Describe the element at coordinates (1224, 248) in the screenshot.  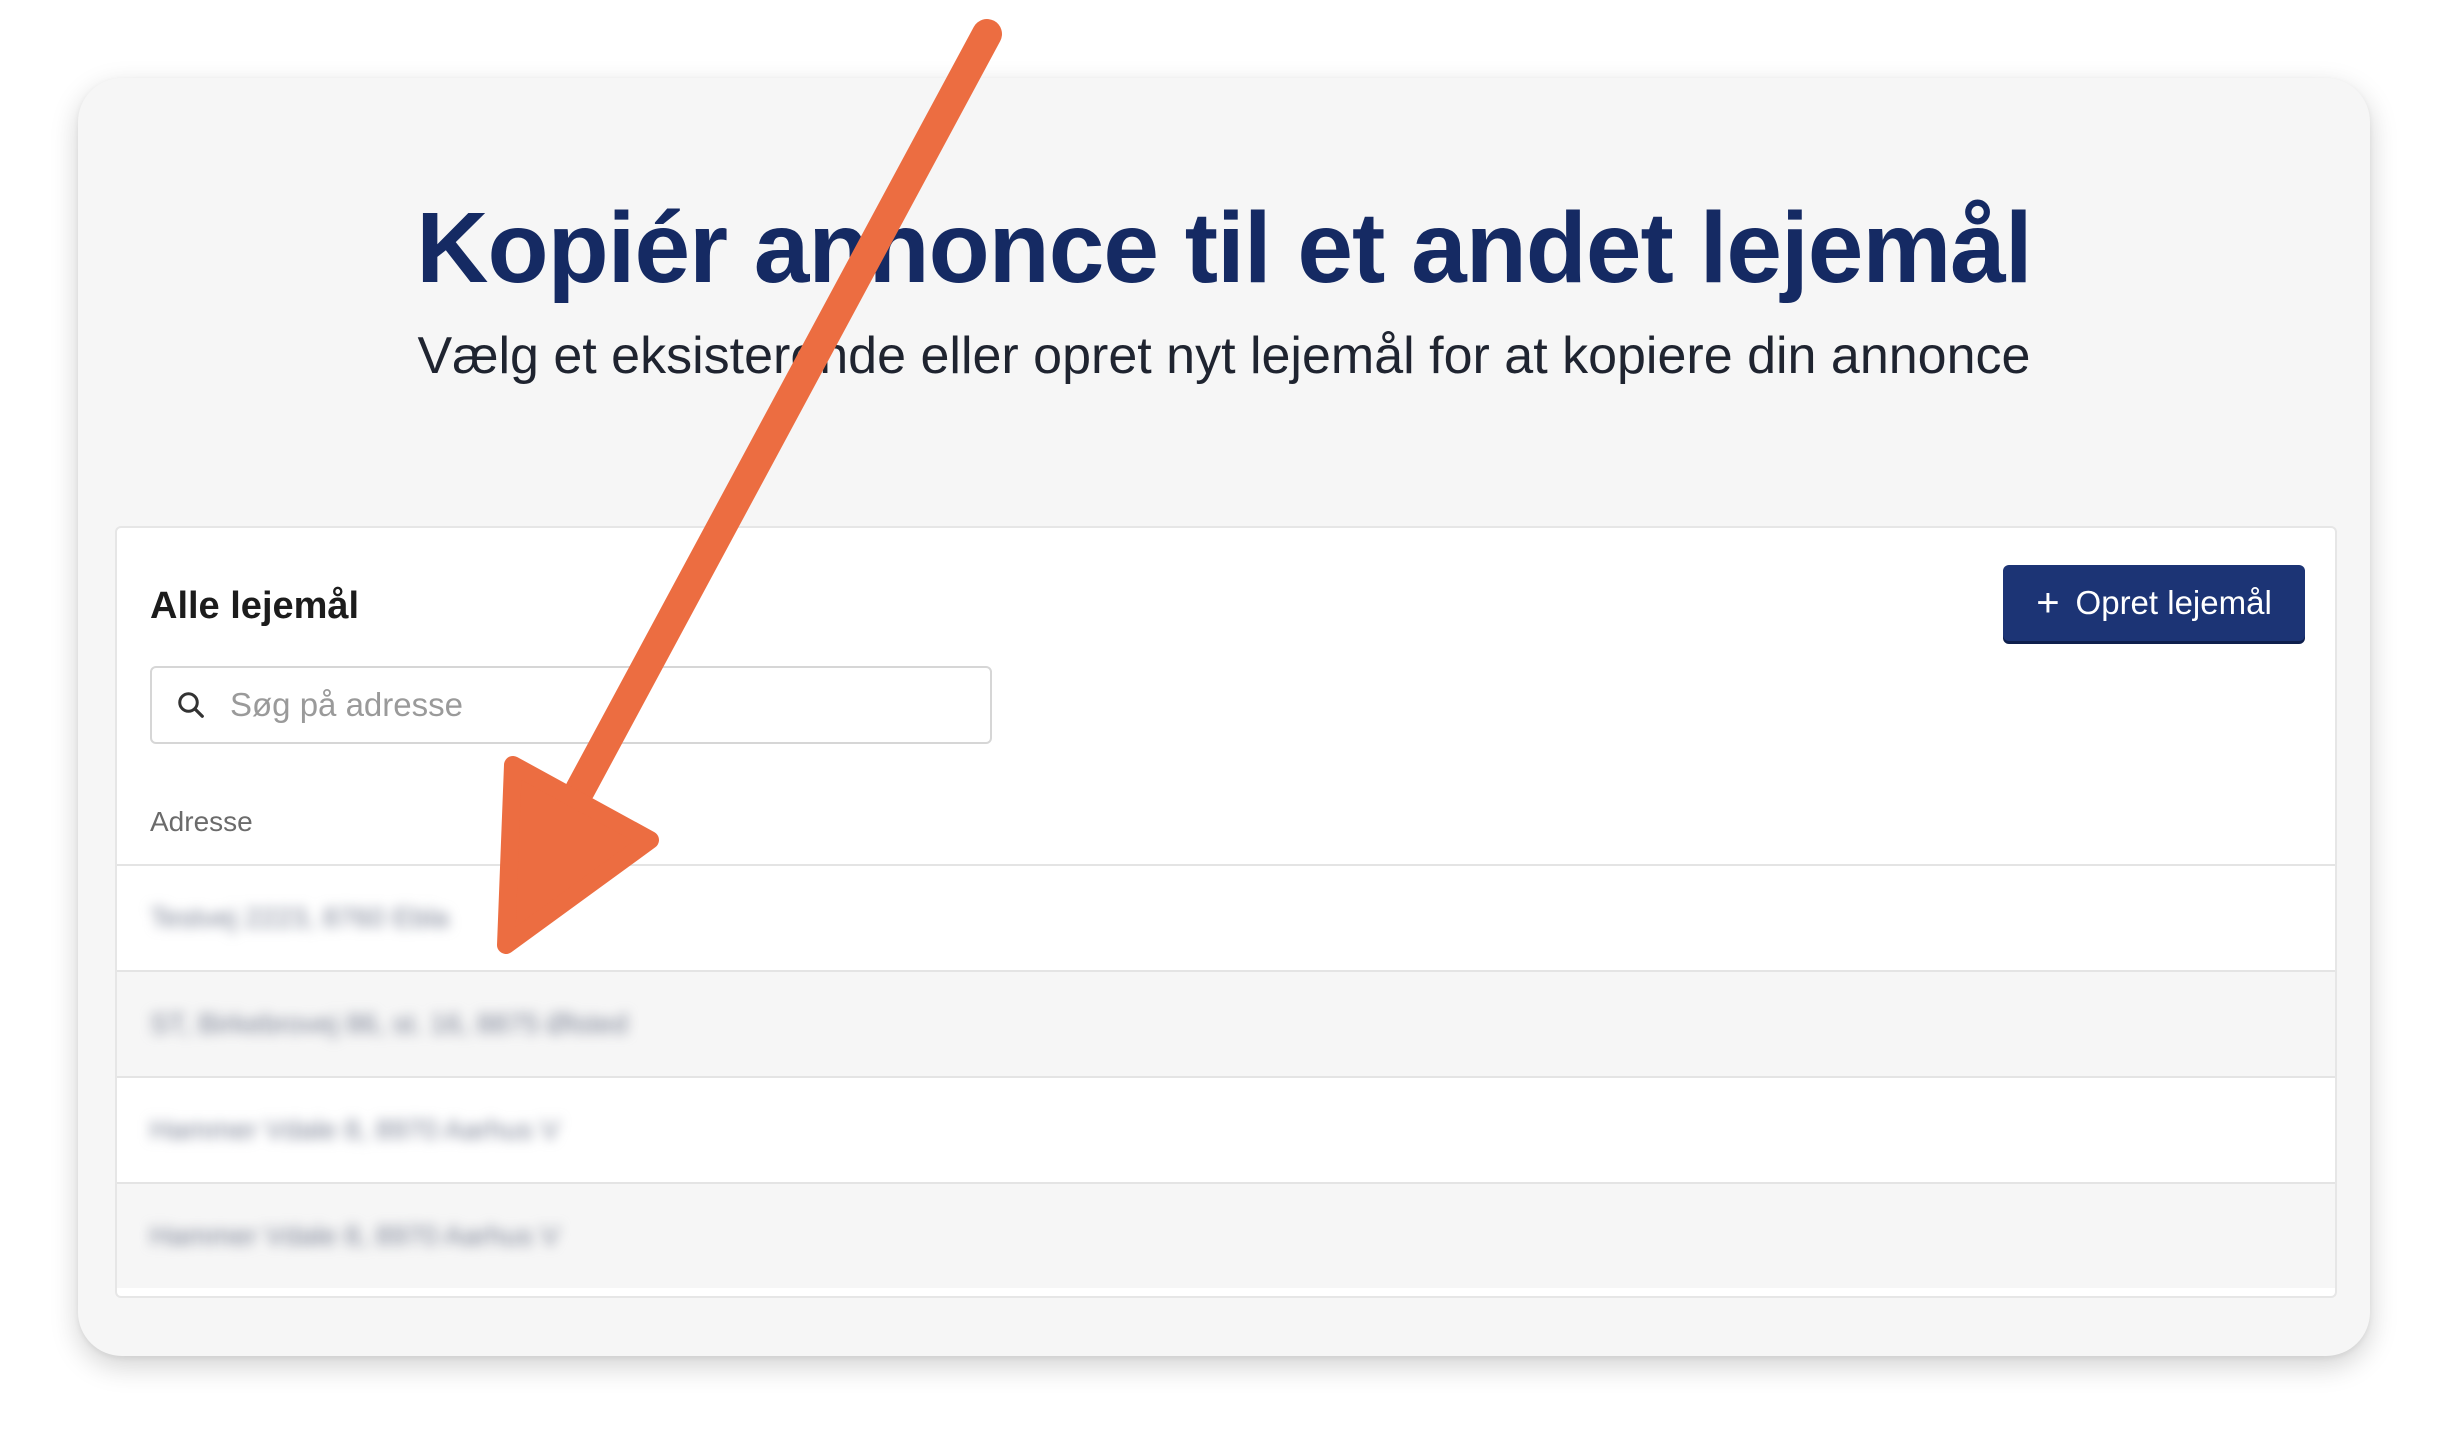
I see `dialog-title: Kopiér annonce til et andet lejemål` at that location.